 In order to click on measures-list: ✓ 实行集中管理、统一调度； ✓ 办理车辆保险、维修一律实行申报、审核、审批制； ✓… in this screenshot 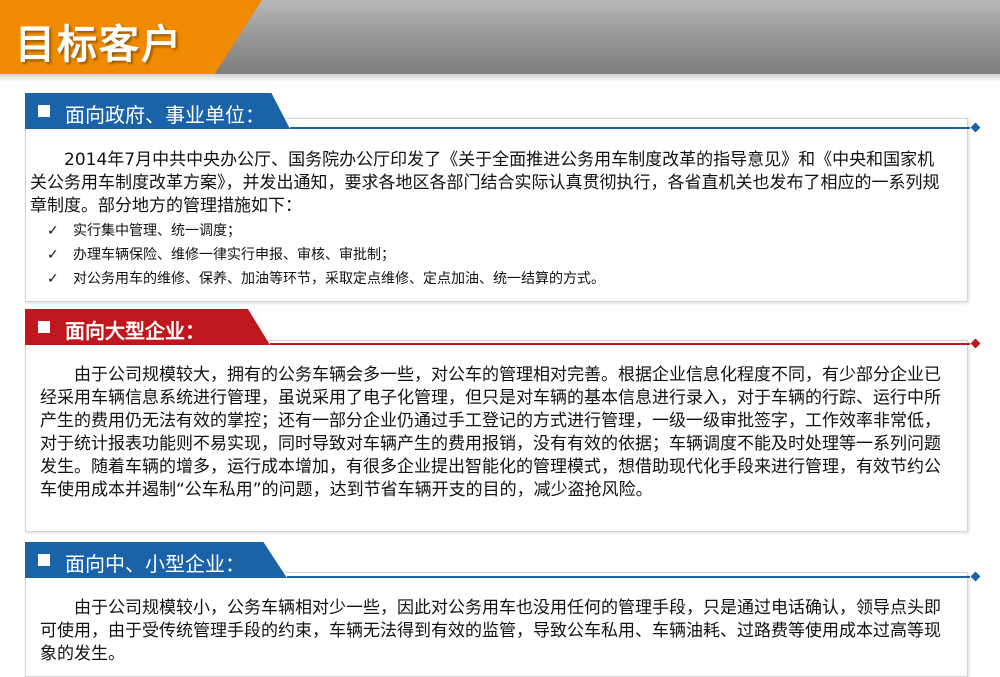, I will do `click(485, 255)`.